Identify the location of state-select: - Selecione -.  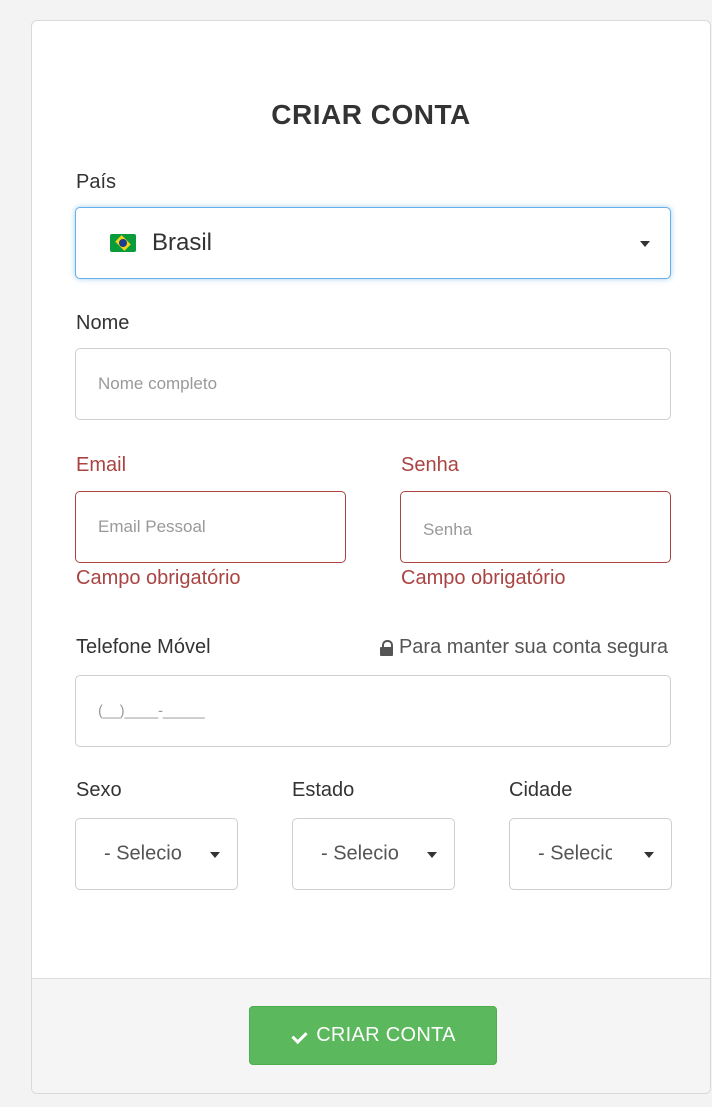
(373, 854).